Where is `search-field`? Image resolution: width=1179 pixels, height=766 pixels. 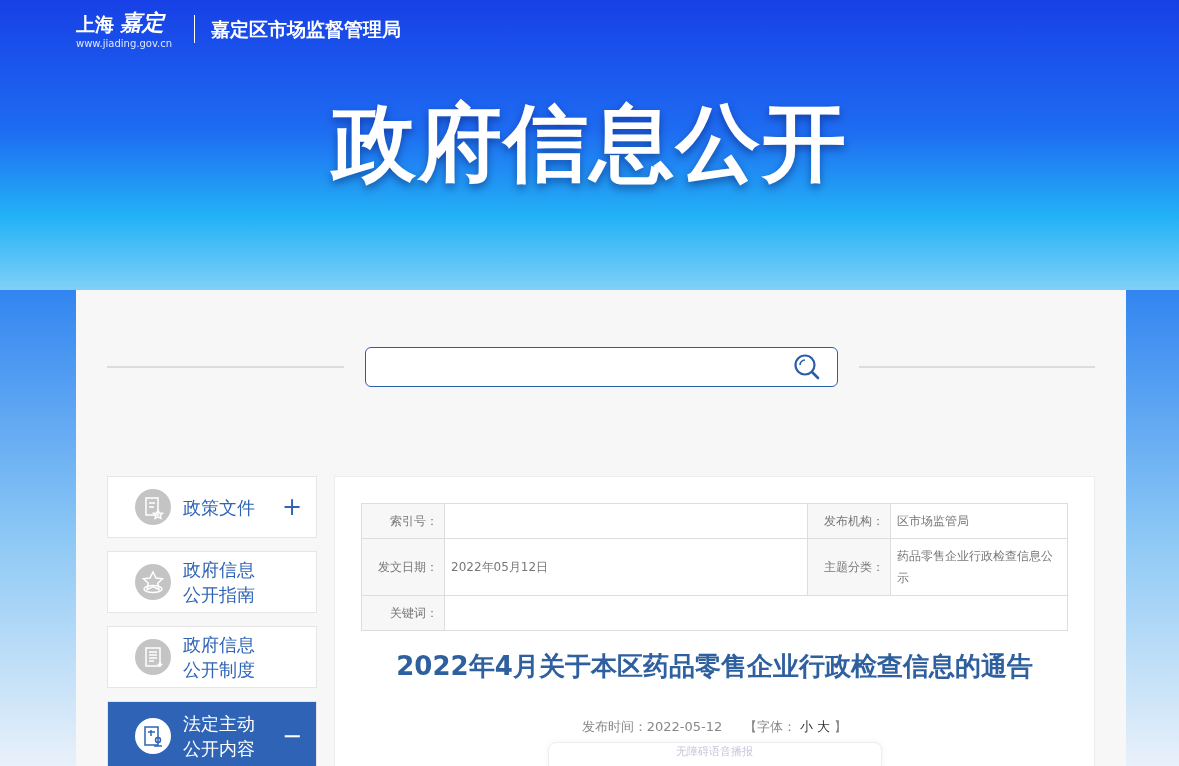
search-field is located at coordinates (601, 367).